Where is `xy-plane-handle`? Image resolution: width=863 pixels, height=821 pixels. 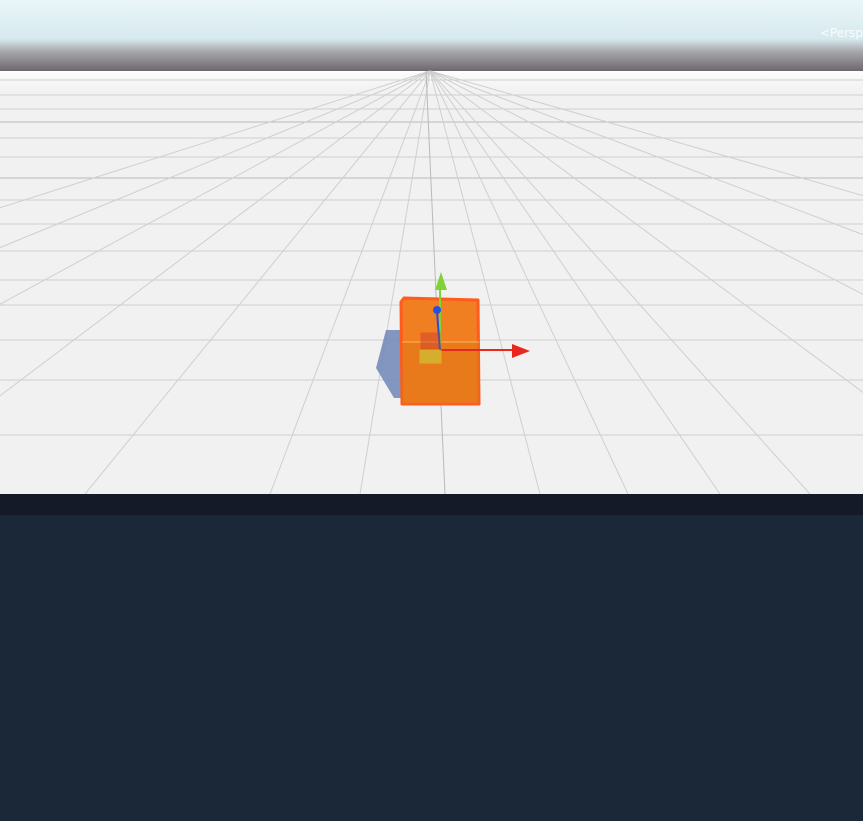
xy-plane-handle is located at coordinates (430, 341).